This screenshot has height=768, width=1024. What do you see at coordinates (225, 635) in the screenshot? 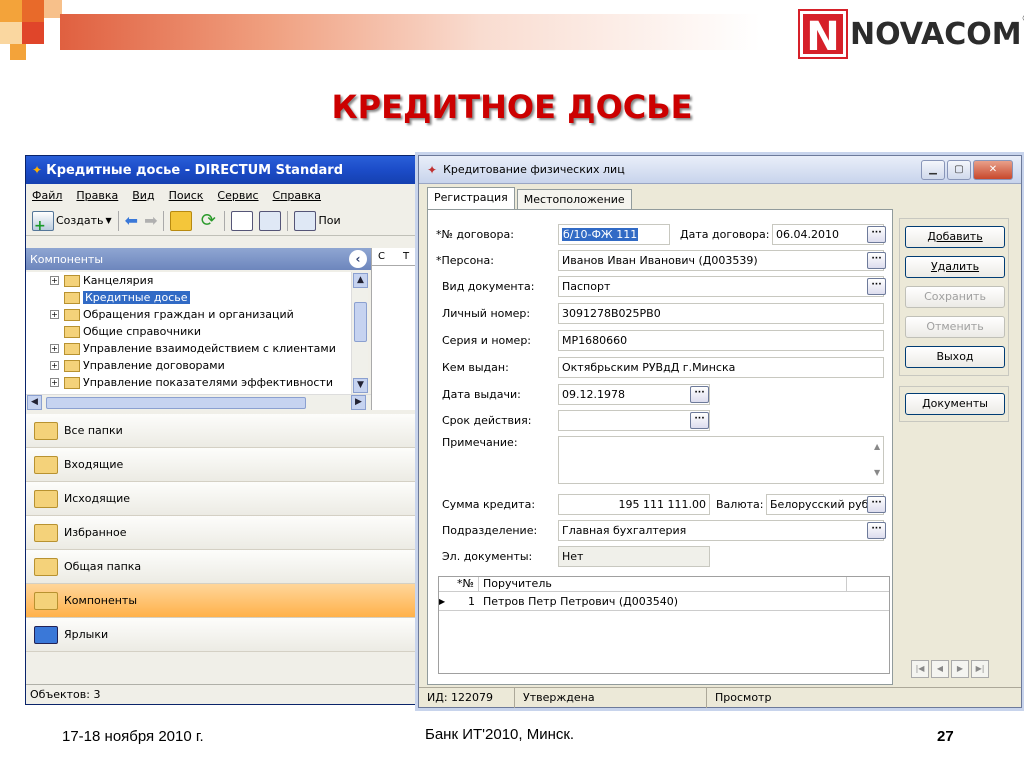
I see `nav-shortcuts: Ярлыки` at bounding box center [225, 635].